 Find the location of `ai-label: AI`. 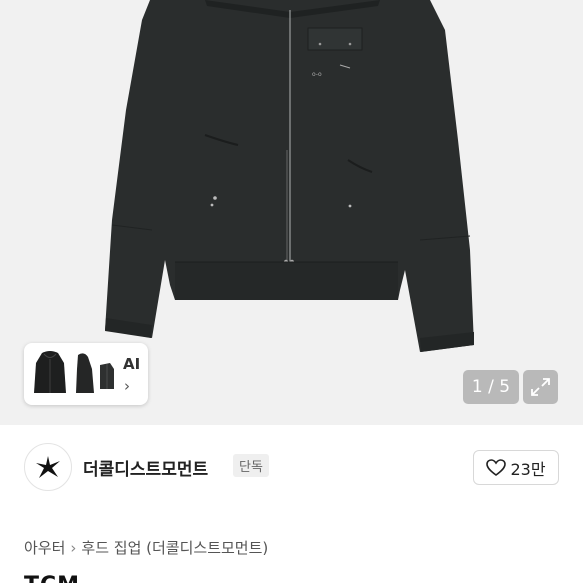

ai-label: AI is located at coordinates (132, 364).